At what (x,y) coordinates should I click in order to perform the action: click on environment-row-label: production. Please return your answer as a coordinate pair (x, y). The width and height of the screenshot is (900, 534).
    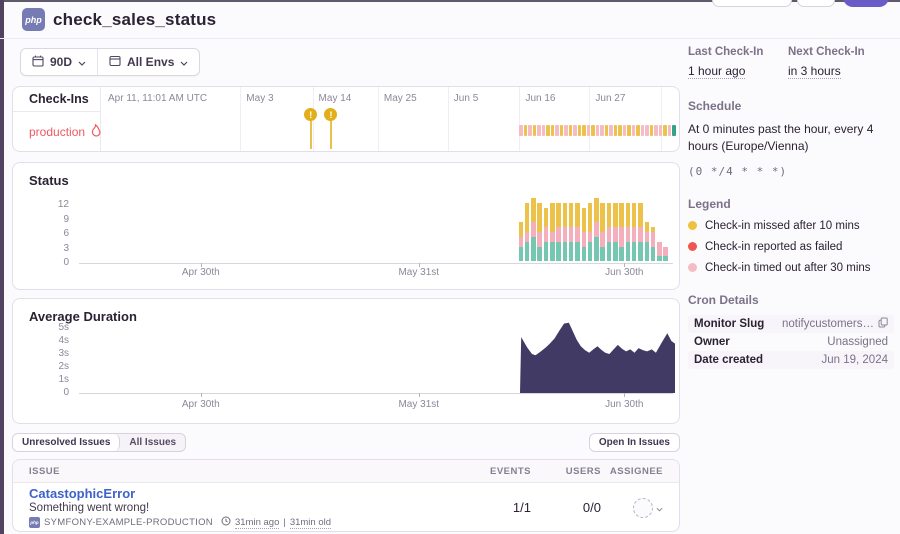
    Looking at the image, I should click on (57, 131).